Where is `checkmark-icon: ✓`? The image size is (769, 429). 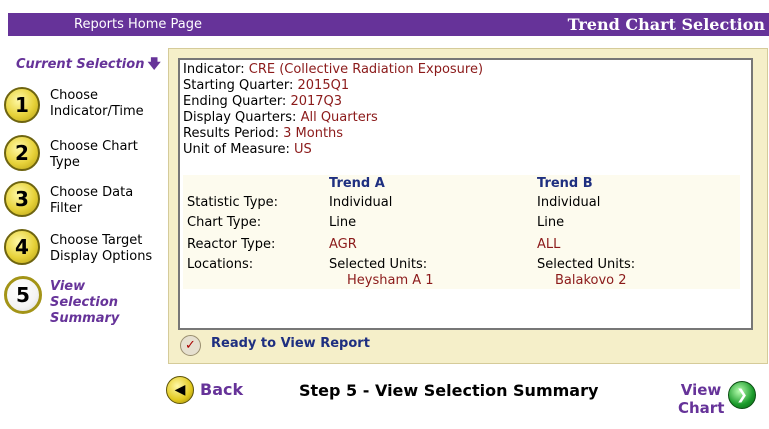
checkmark-icon: ✓ is located at coordinates (190, 345).